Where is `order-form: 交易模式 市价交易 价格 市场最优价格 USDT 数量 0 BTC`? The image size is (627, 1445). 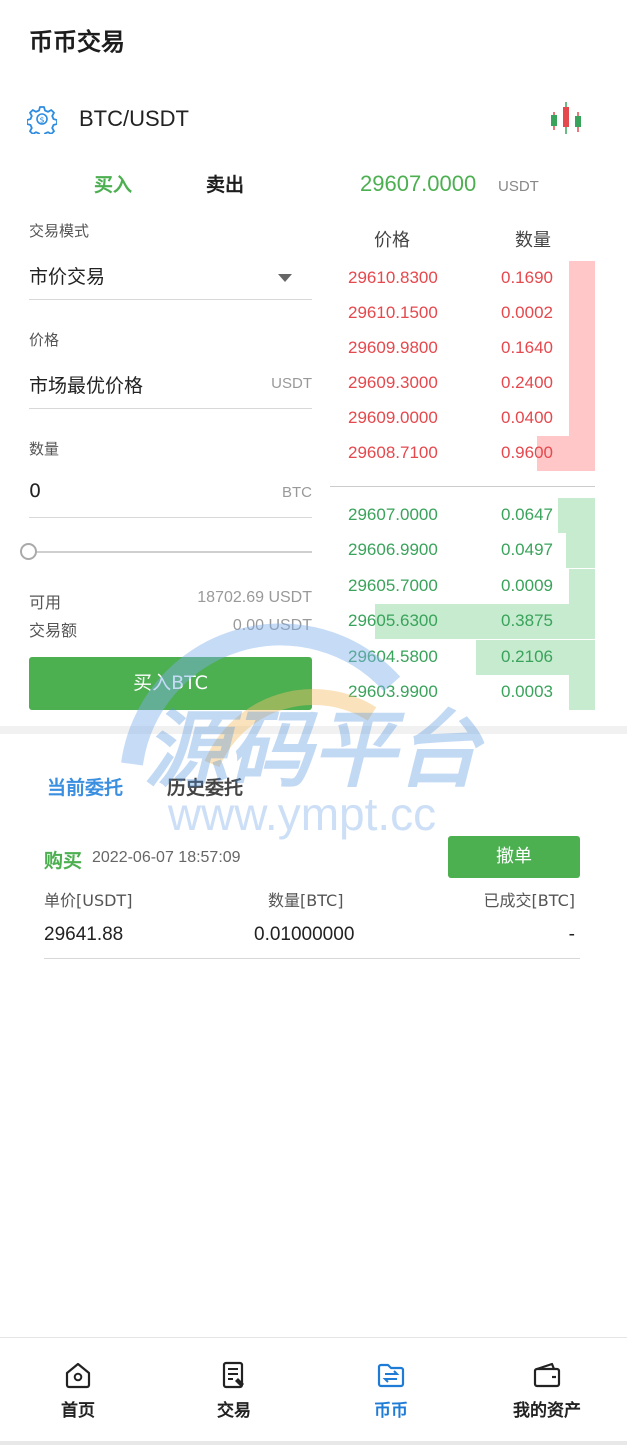
order-form: 交易模式 市价交易 价格 市场最优价格 USDT 数量 0 BTC is located at coordinates (170, 369).